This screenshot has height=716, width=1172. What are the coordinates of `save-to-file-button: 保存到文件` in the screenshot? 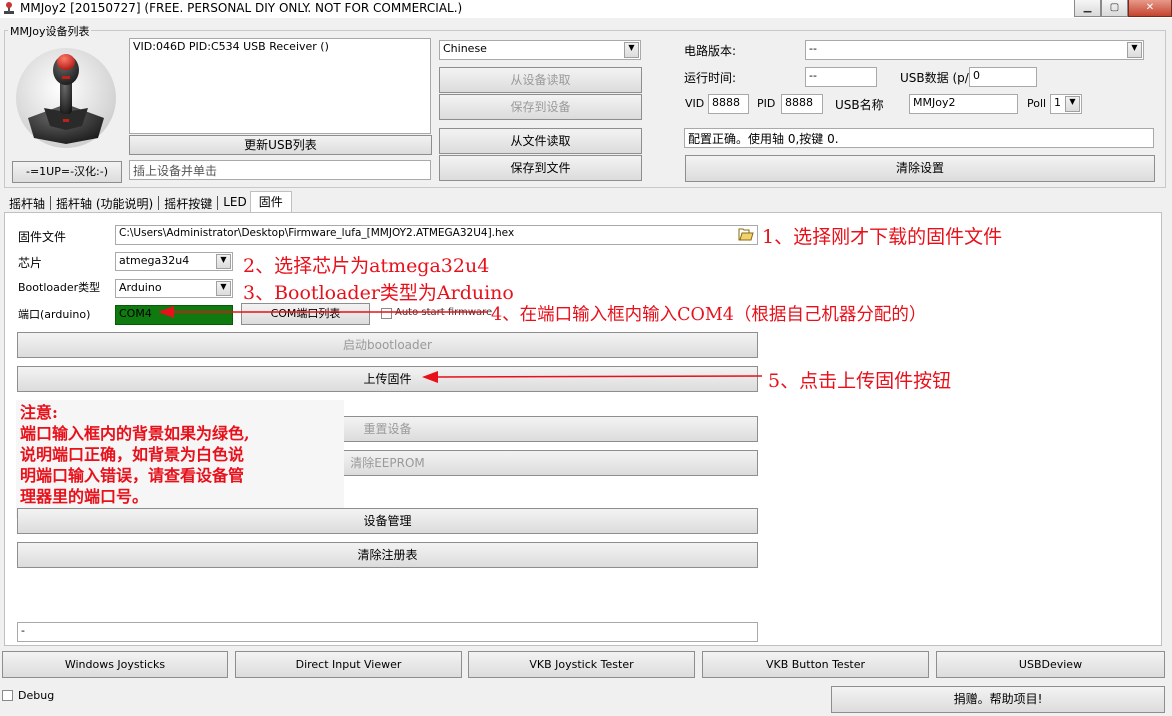 It's located at (540, 168).